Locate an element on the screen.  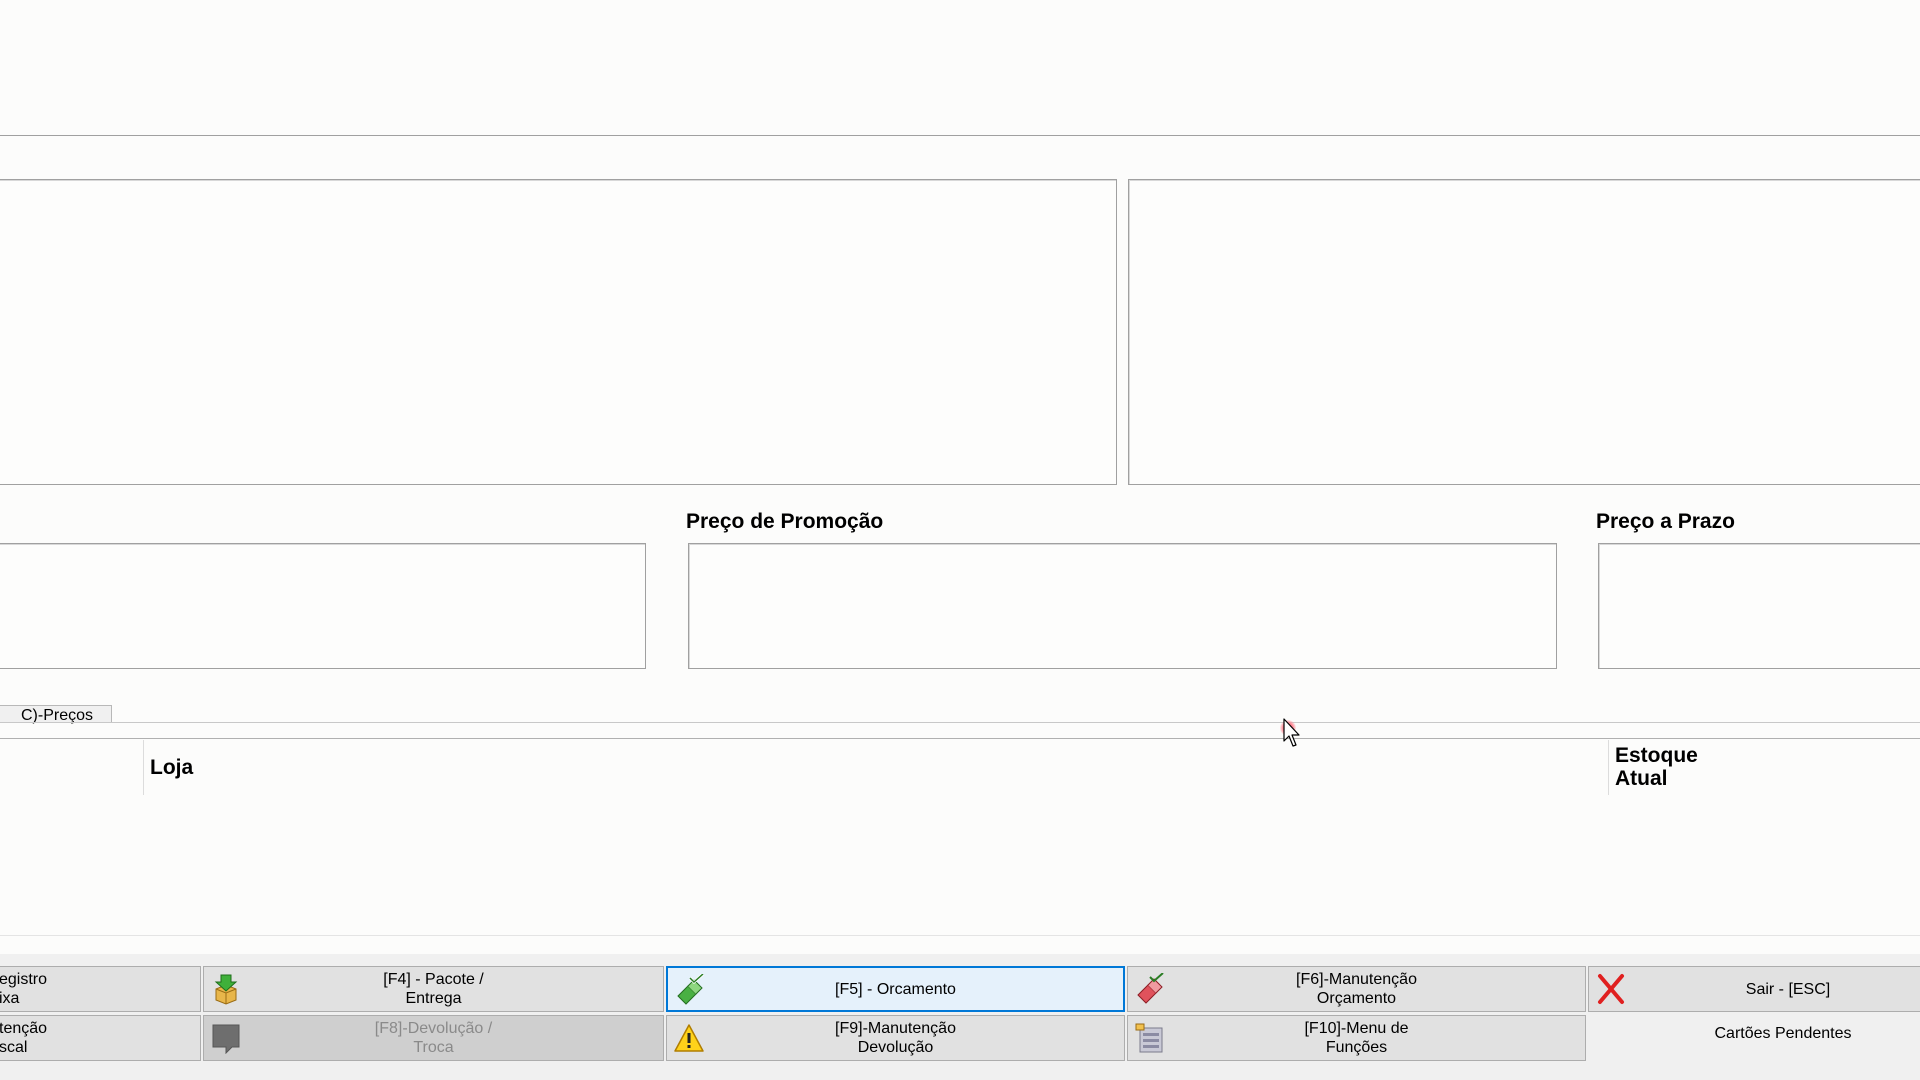
orcamento-button: [F5] - Orcamento is located at coordinates (895, 989).